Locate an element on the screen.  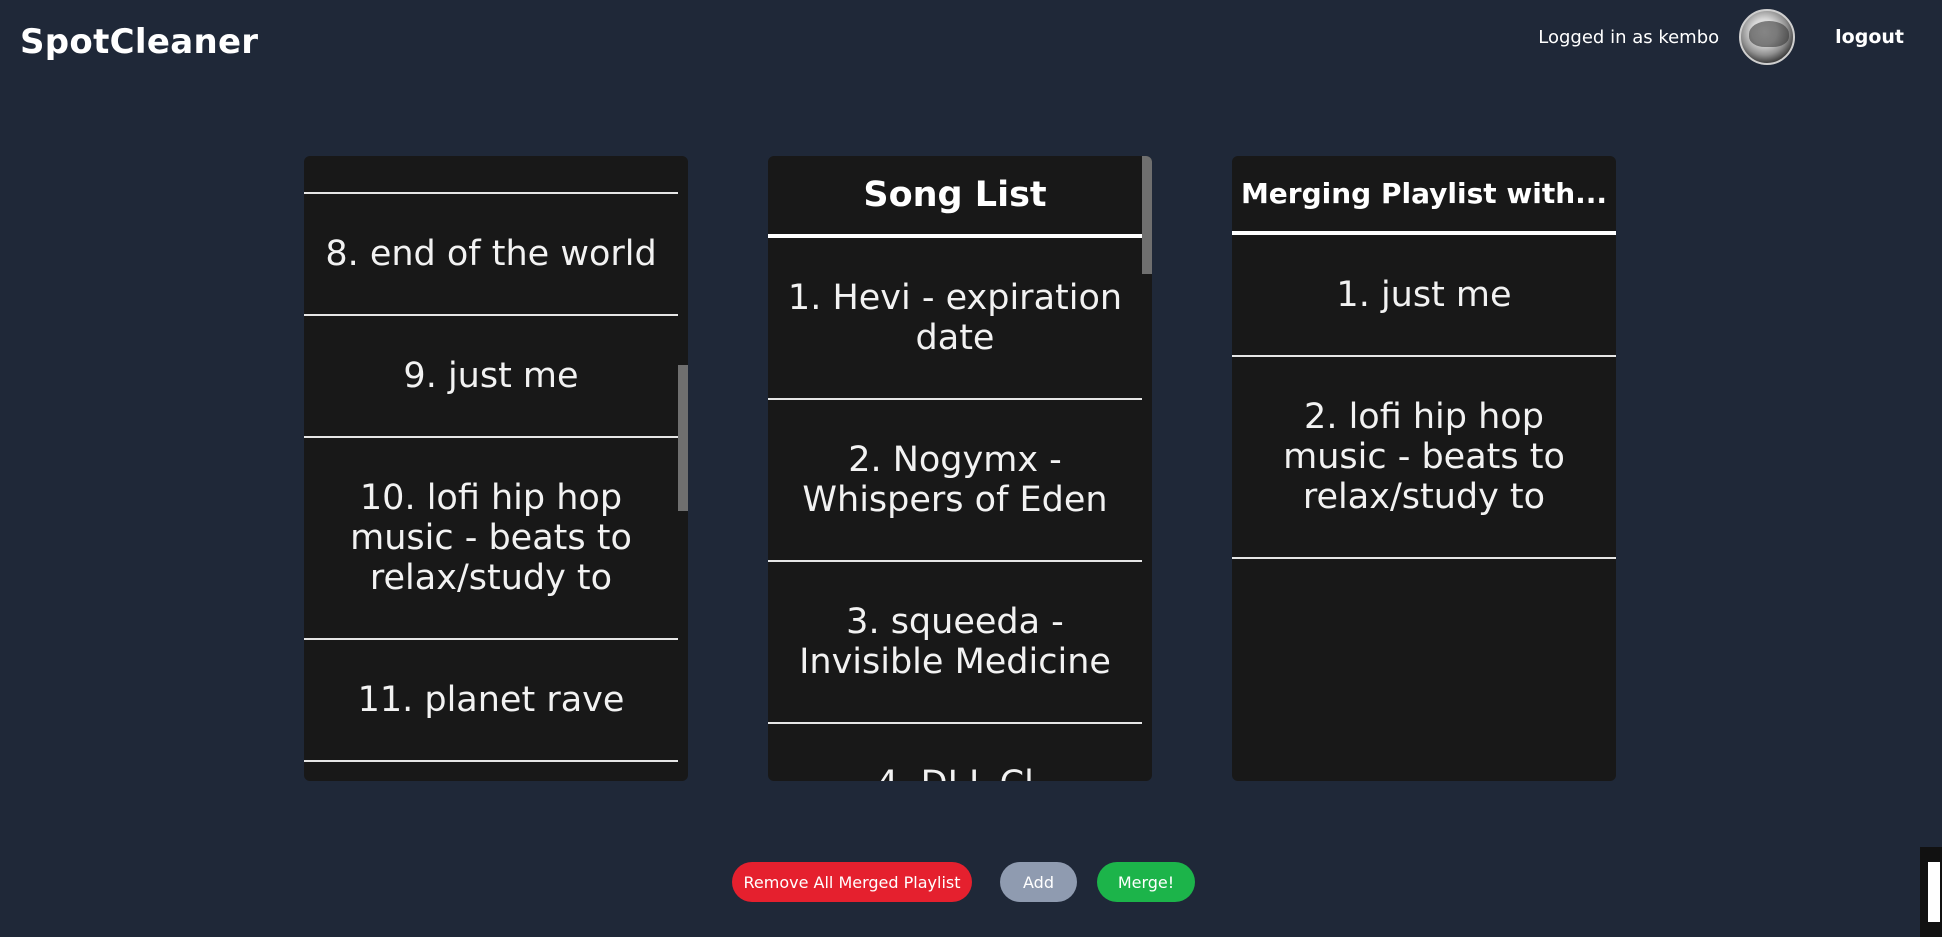
window-edge-strip is located at coordinates (1931, 892).